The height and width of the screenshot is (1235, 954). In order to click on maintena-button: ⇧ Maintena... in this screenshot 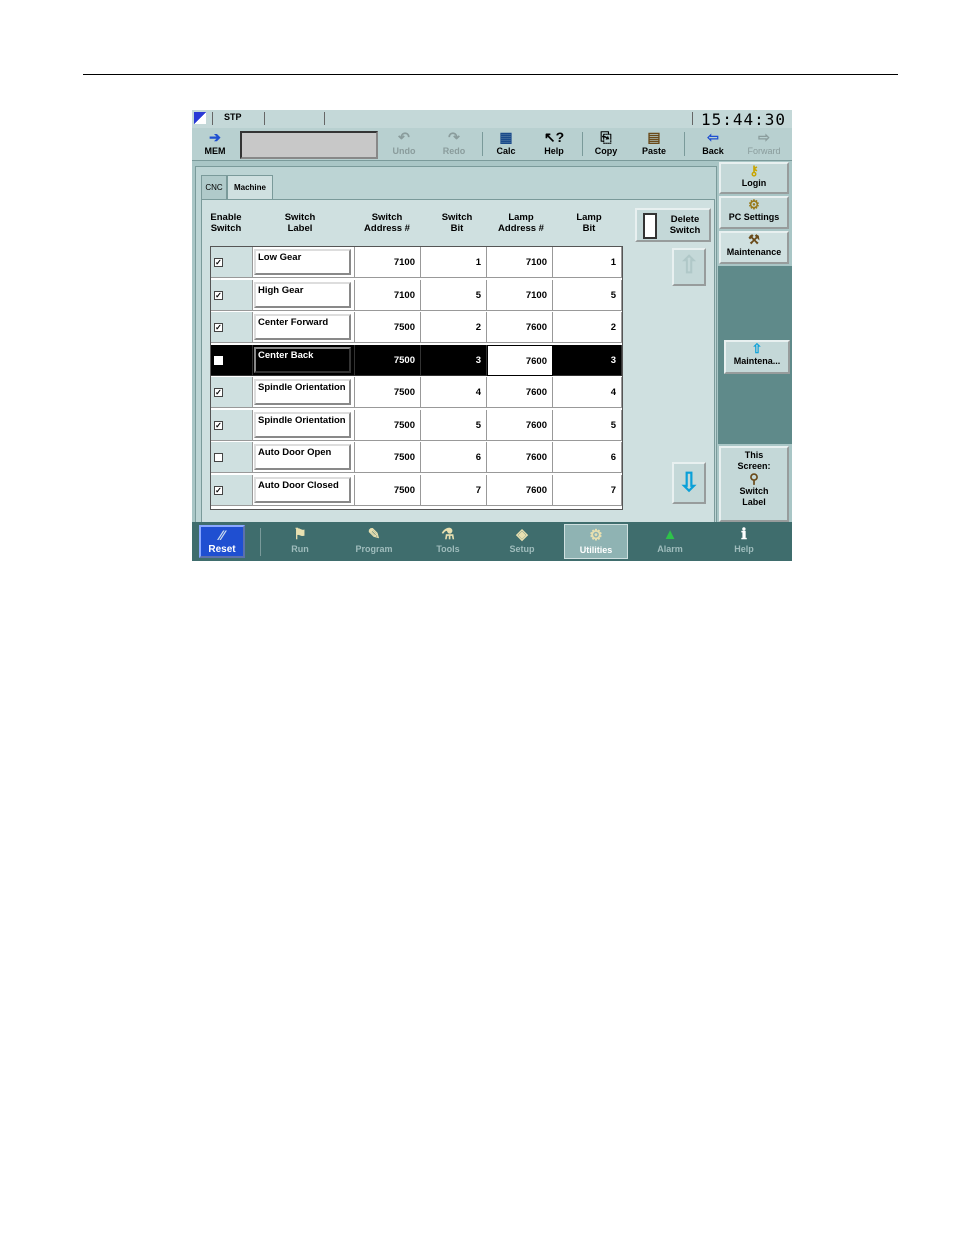, I will do `click(757, 357)`.